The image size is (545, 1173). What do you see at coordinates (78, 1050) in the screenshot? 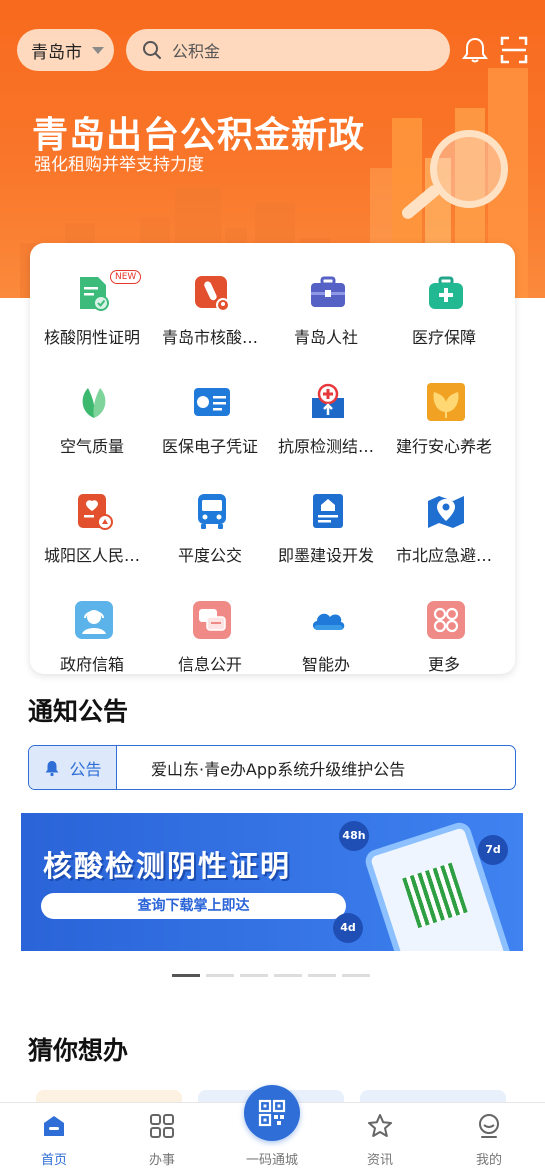
I see `guess-section-title: 猜你想办` at bounding box center [78, 1050].